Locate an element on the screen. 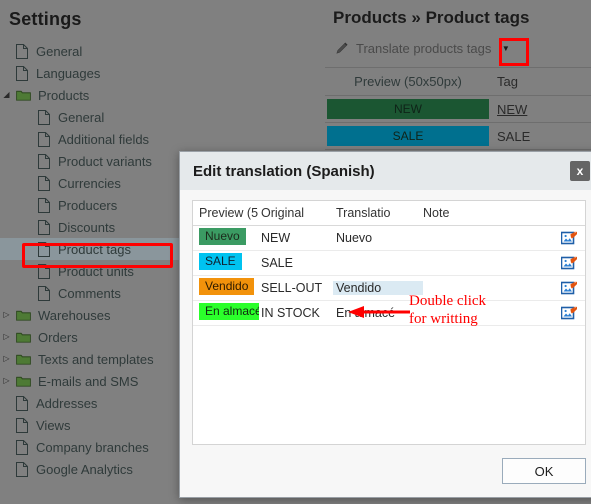 This screenshot has height=504, width=591. sidebar-item-label: E-mails and SMS is located at coordinates (88, 381).